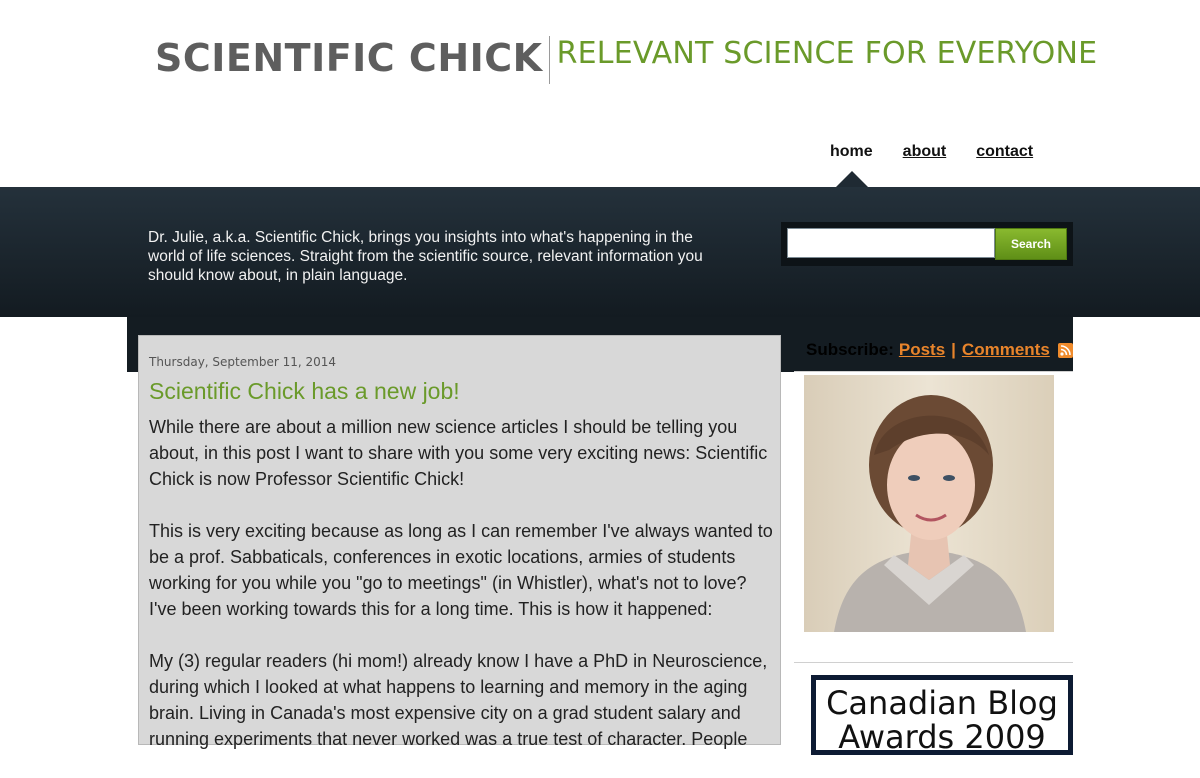 This screenshot has height=778, width=1200. What do you see at coordinates (922, 350) in the screenshot?
I see `subscribe-posts-link: Posts` at bounding box center [922, 350].